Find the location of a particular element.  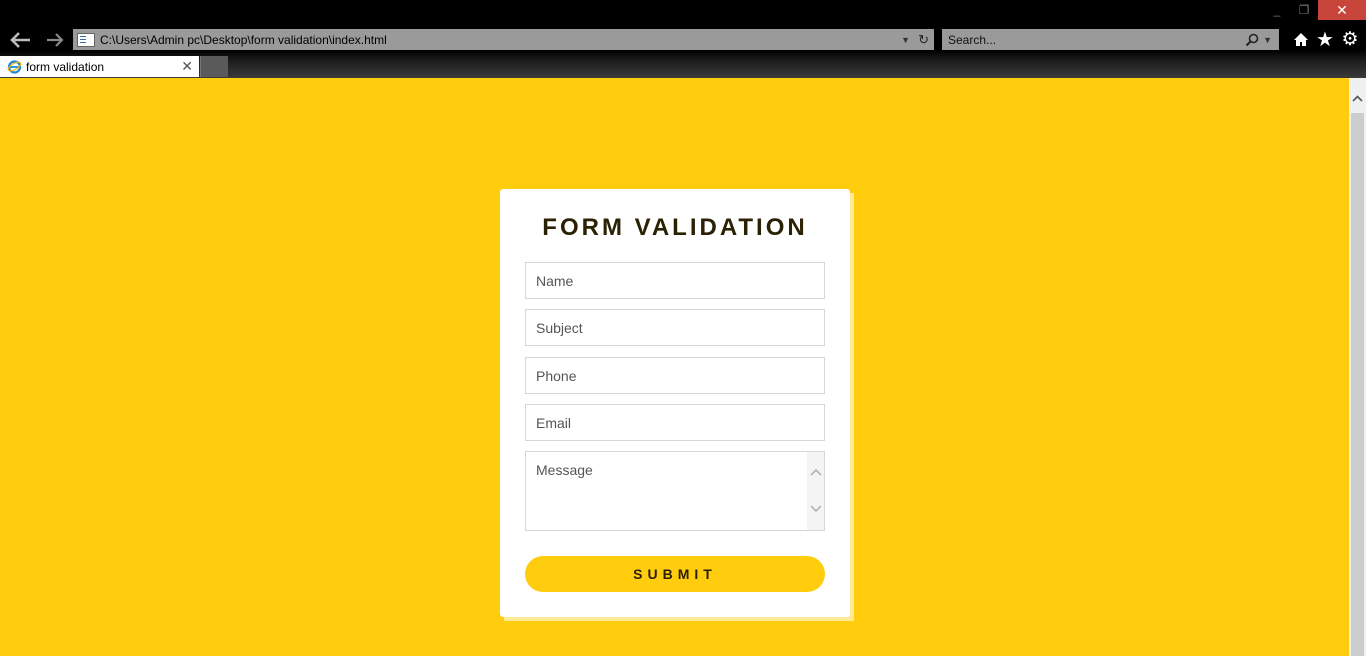

tab-form-validation: form validation ✕ is located at coordinates (99, 66).